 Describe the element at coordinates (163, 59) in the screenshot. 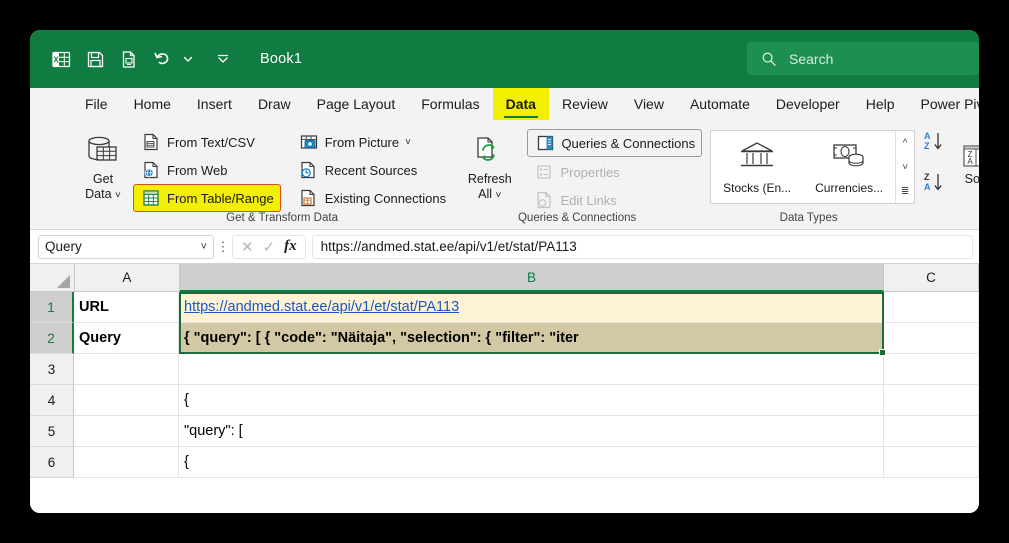

I see `undo-icon` at that location.